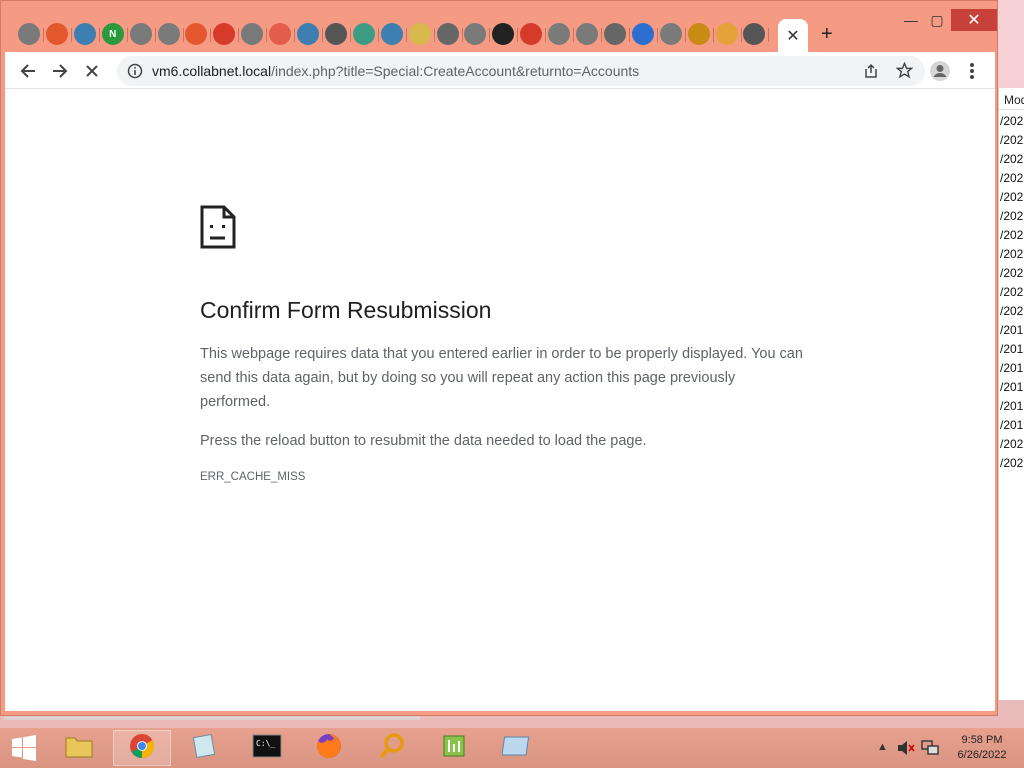 The height and width of the screenshot is (768, 1024). I want to click on sad-document-icon, so click(218, 227).